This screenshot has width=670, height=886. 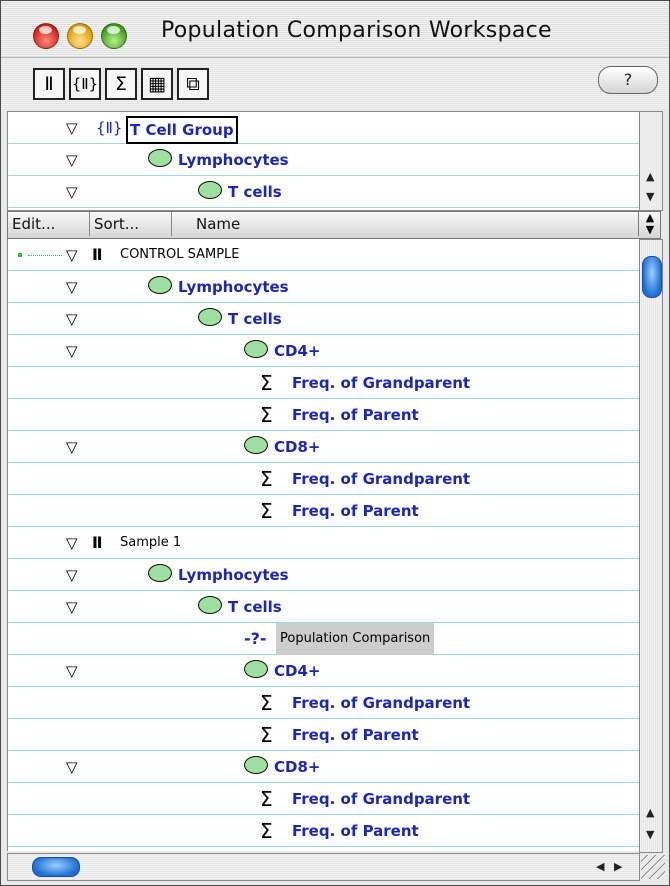 What do you see at coordinates (45, 256) in the screenshot?
I see `row-guide` at bounding box center [45, 256].